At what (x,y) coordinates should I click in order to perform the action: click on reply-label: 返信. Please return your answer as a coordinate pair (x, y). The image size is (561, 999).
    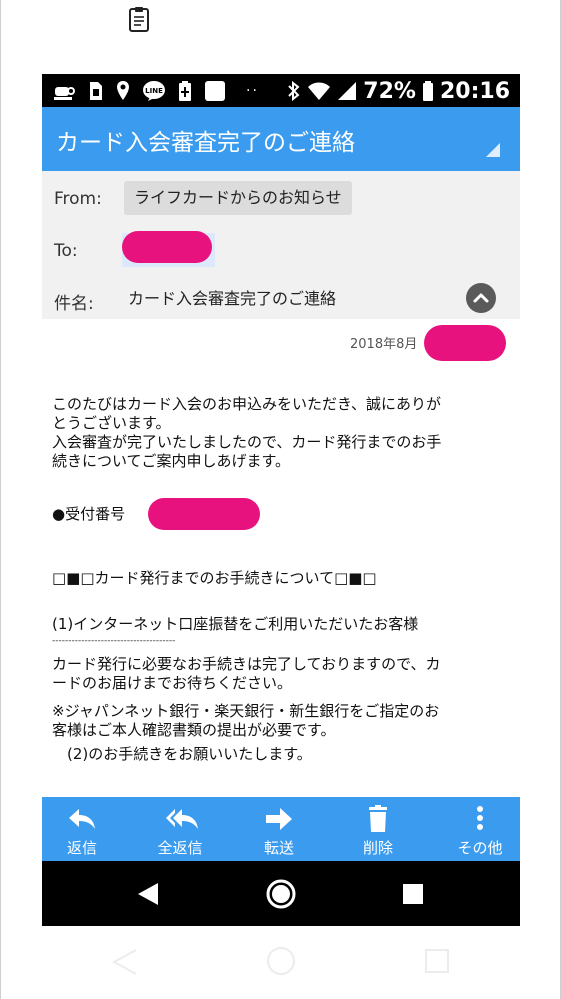
    Looking at the image, I should click on (81, 848).